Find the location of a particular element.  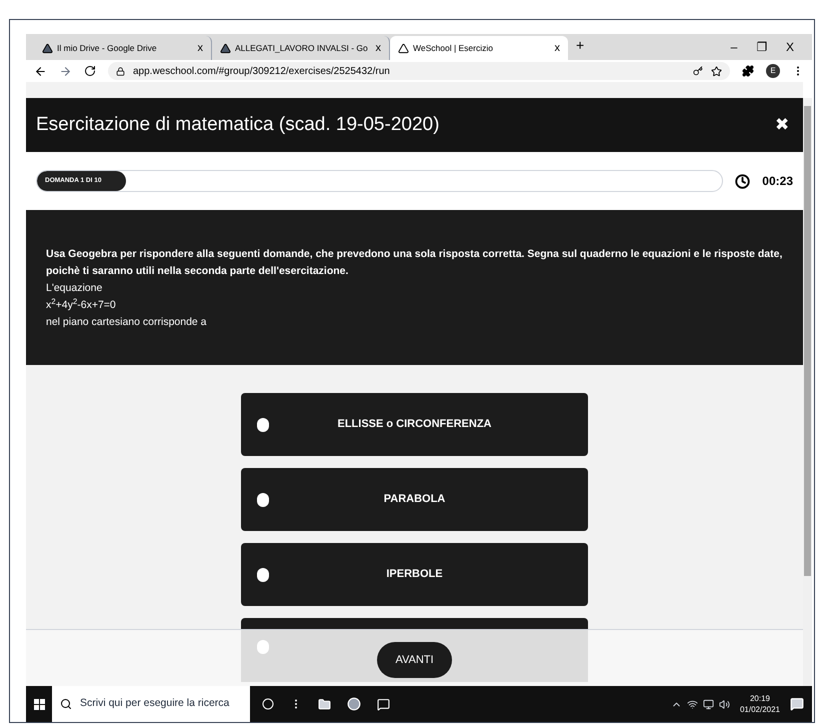

timer: 00:23 is located at coordinates (777, 181).